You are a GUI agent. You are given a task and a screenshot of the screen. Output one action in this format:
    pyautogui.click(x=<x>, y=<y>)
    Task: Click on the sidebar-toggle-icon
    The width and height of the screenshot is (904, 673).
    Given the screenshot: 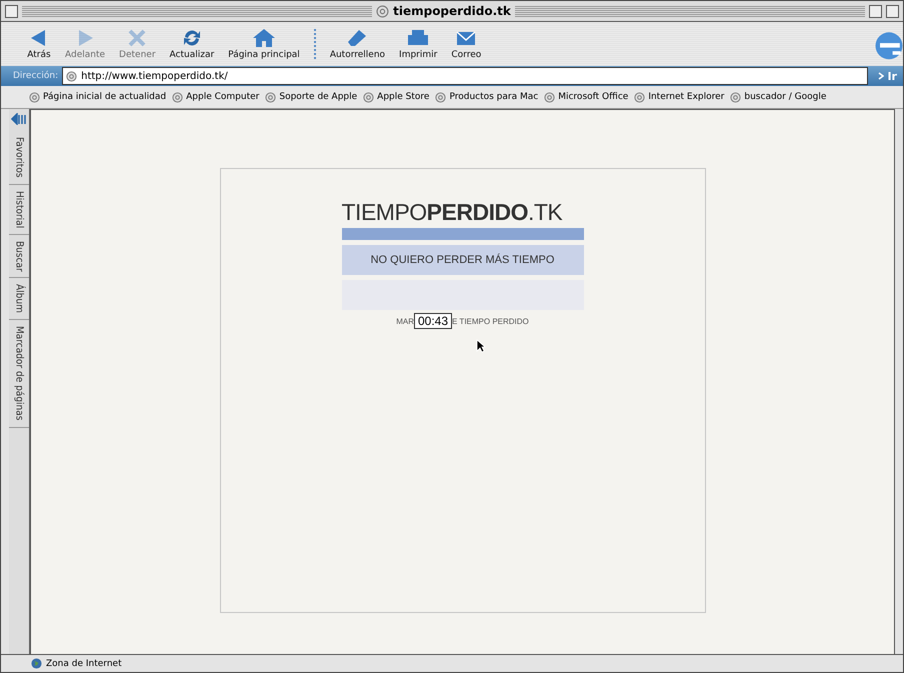 What is the action you would take?
    pyautogui.click(x=19, y=119)
    